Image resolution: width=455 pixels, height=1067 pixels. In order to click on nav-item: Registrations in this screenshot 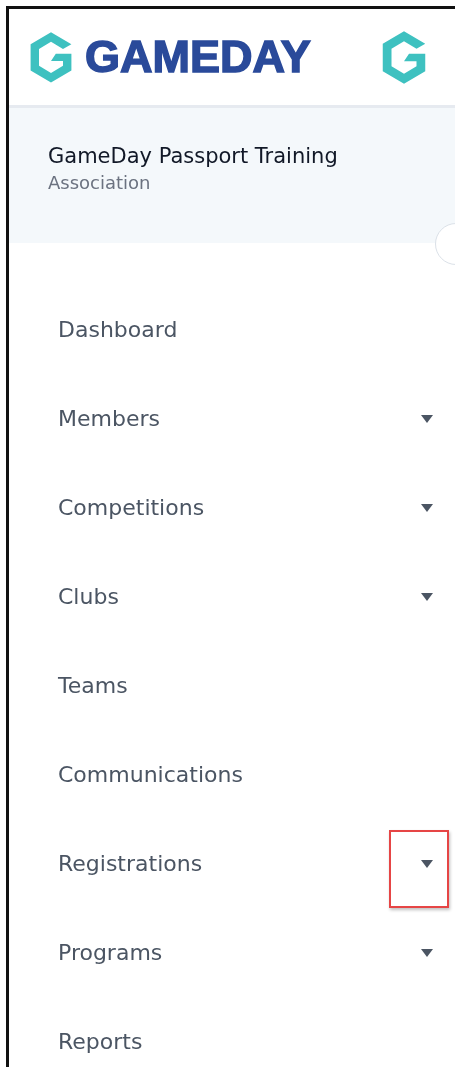, I will do `click(130, 863)`.